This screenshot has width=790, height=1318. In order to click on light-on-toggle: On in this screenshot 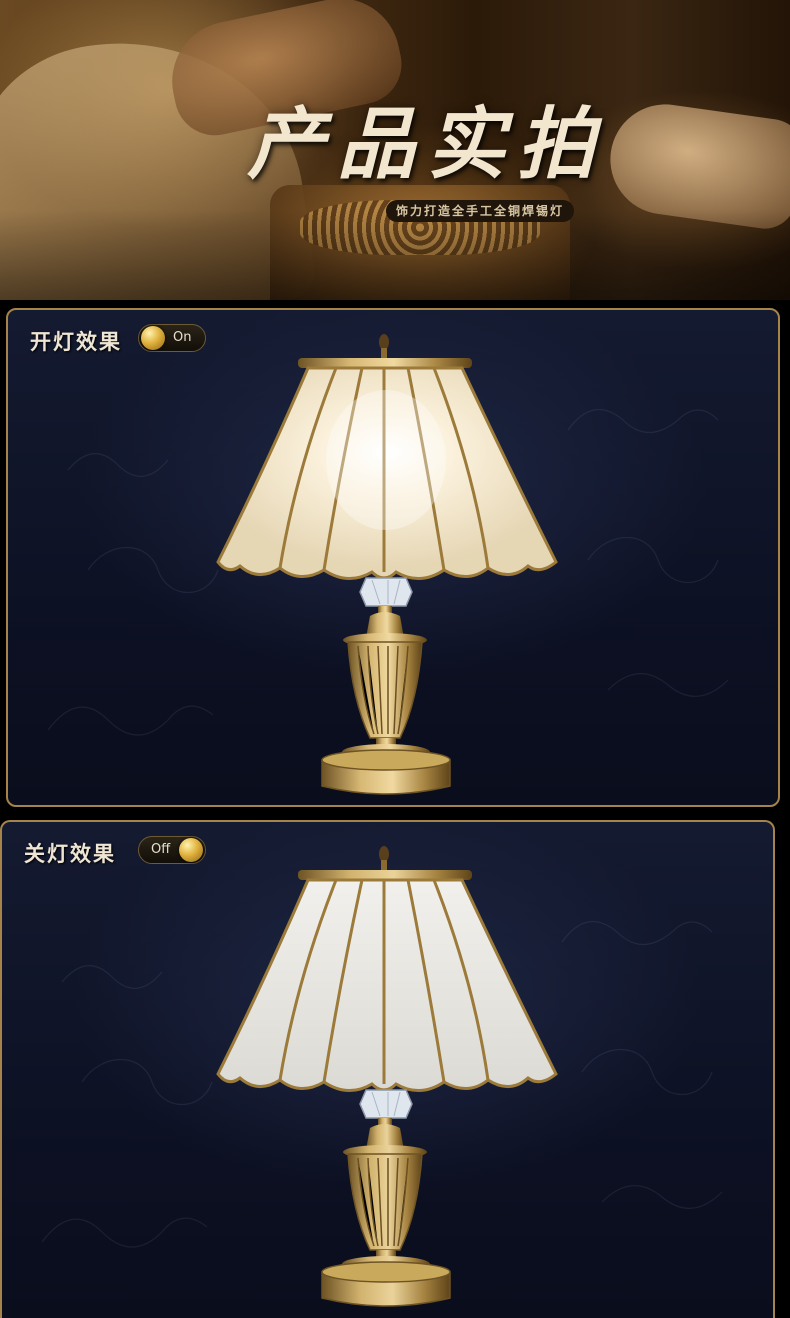, I will do `click(172, 338)`.